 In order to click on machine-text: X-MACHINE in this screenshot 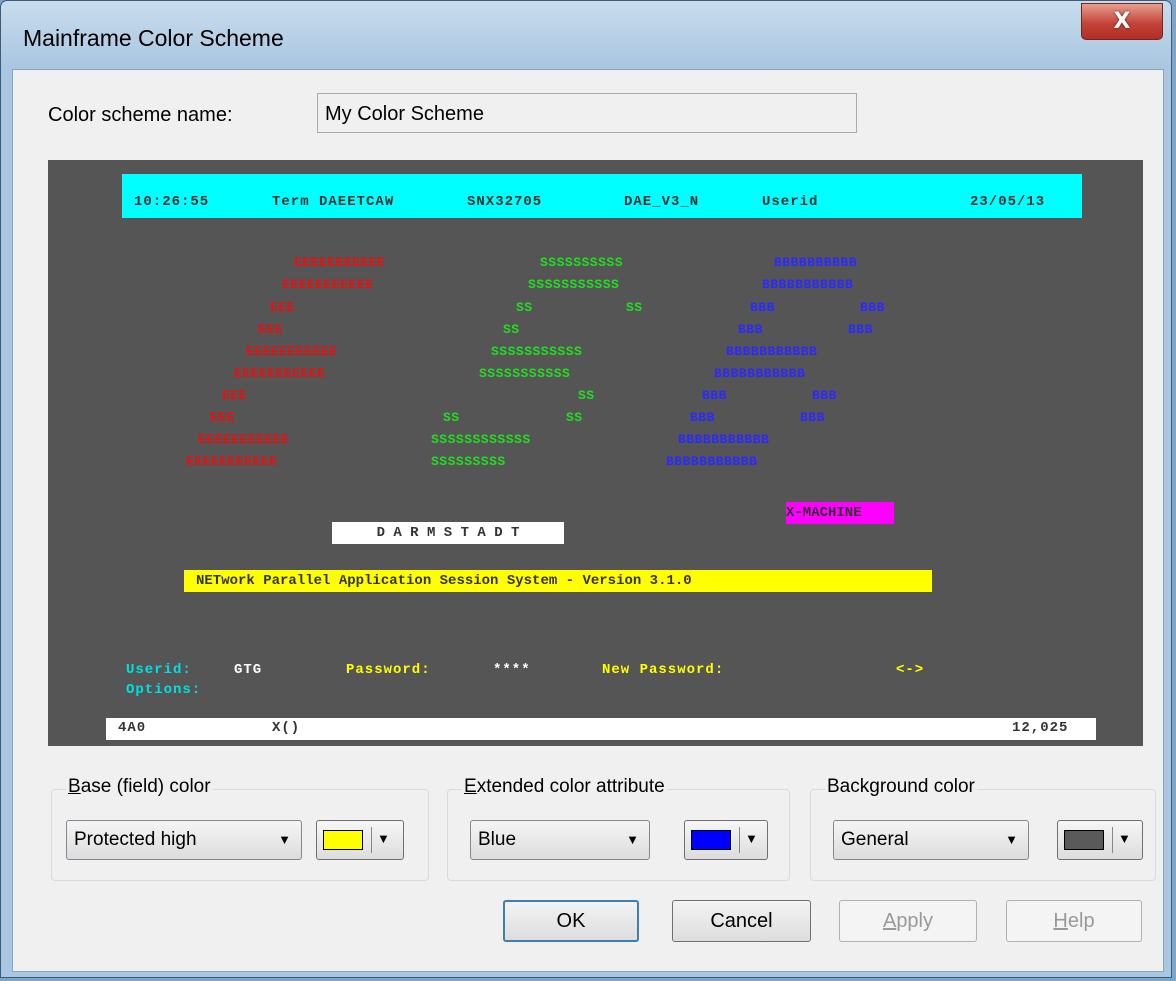, I will do `click(824, 513)`.